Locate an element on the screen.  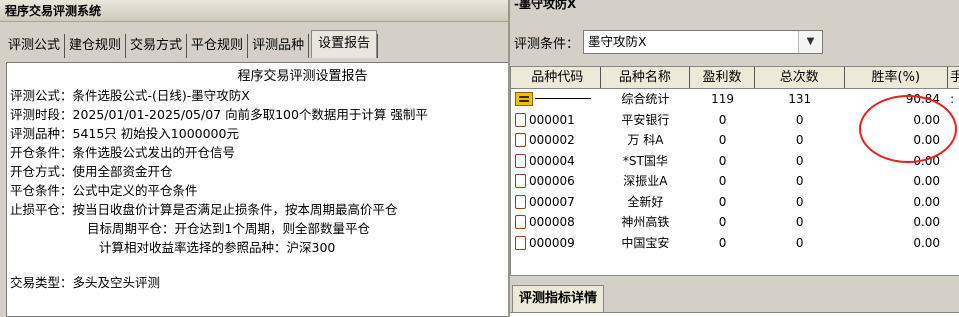
summary-icon is located at coordinates (524, 99).